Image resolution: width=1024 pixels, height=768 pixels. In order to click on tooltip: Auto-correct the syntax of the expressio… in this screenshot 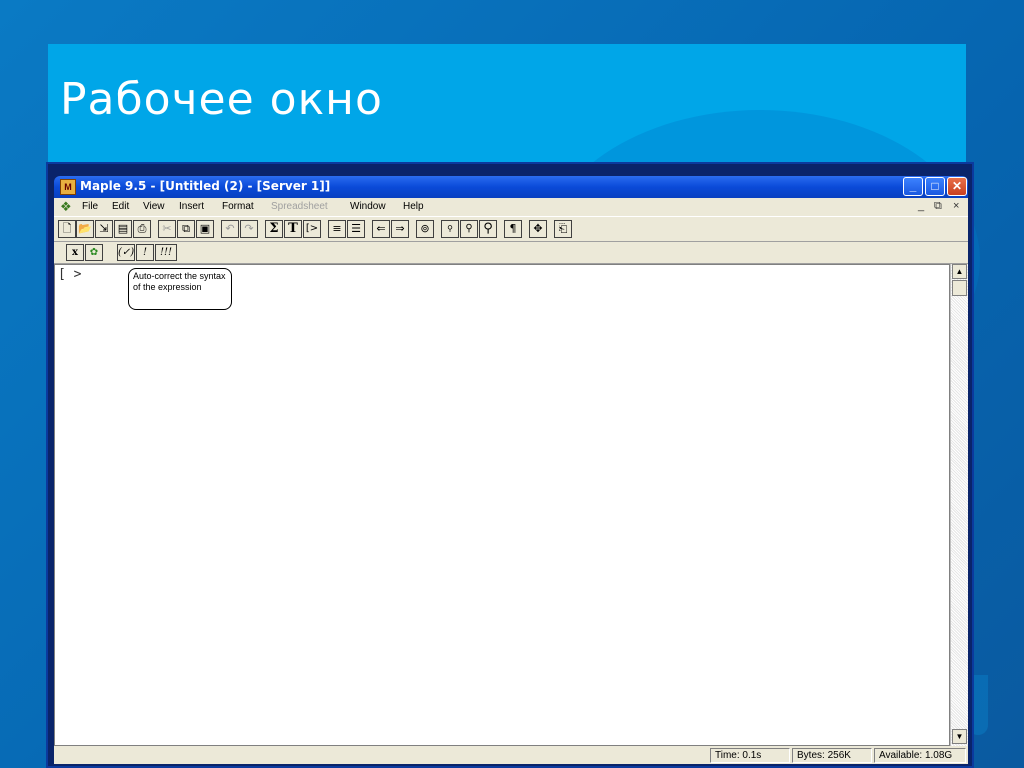, I will do `click(180, 289)`.